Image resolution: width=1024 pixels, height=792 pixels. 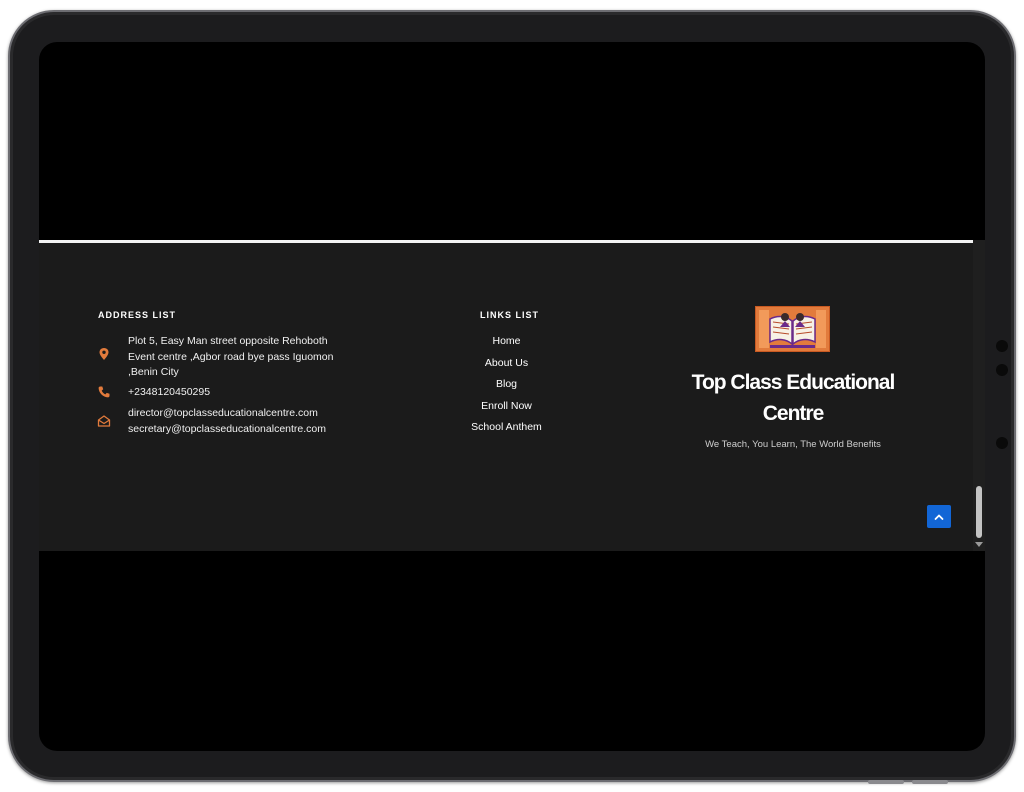 I want to click on phone-item: +2348120450295, so click(x=153, y=393).